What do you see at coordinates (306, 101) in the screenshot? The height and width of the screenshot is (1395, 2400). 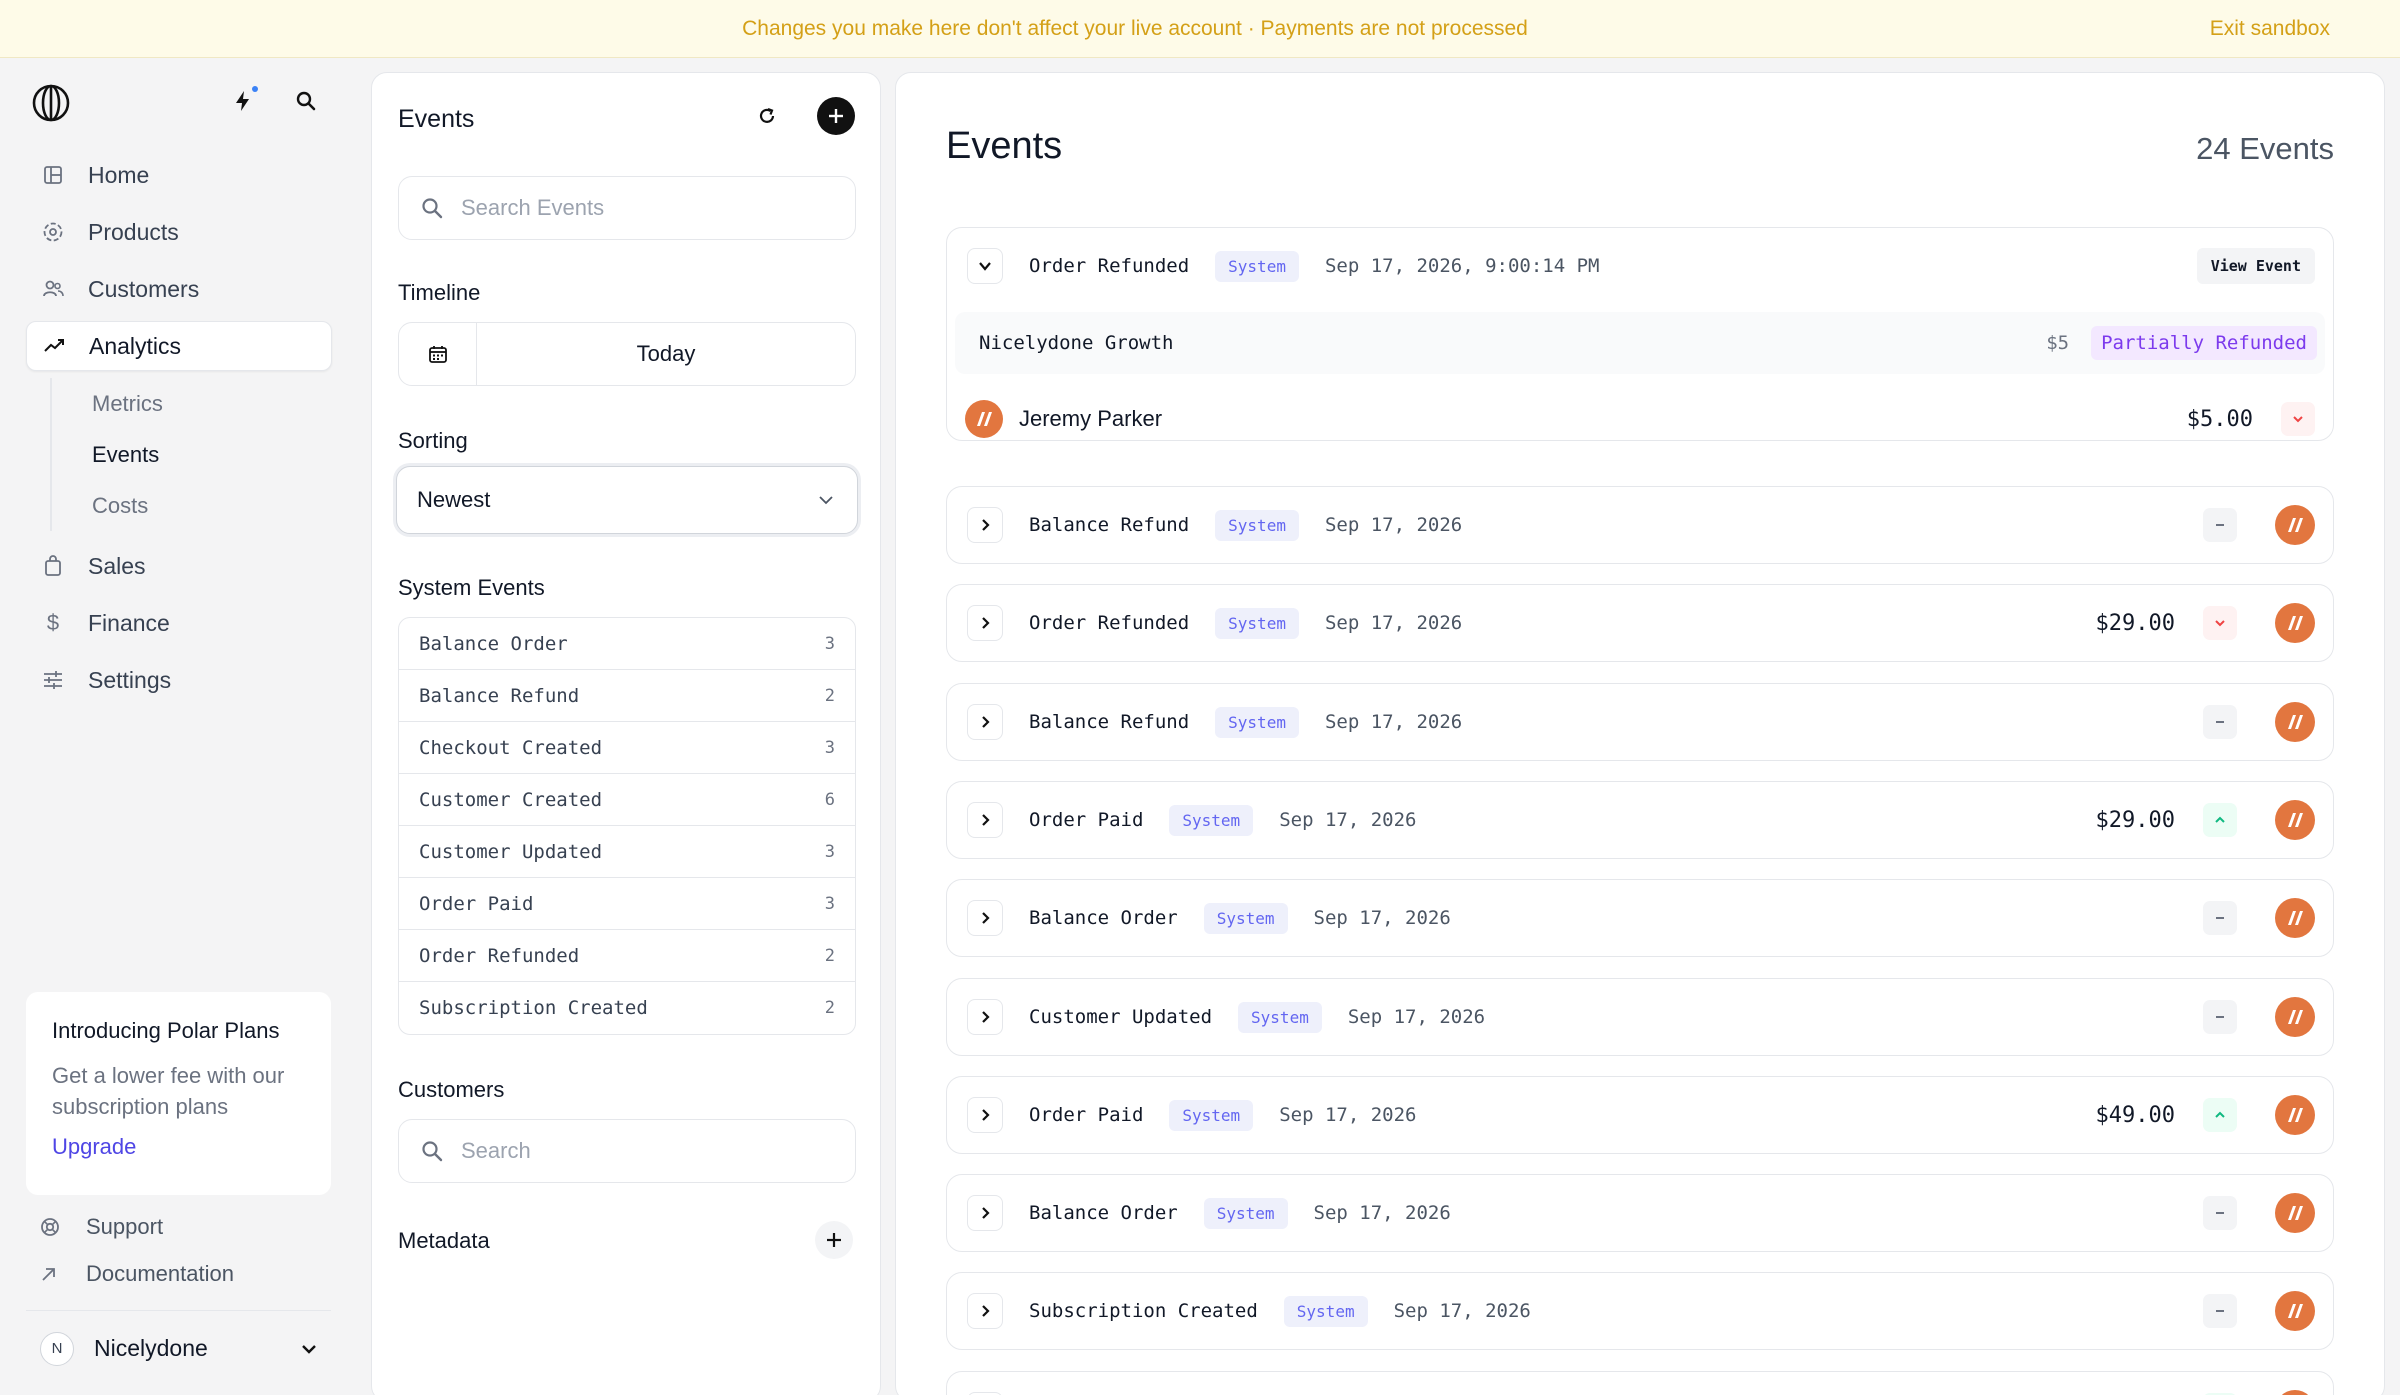 I see `search-button` at bounding box center [306, 101].